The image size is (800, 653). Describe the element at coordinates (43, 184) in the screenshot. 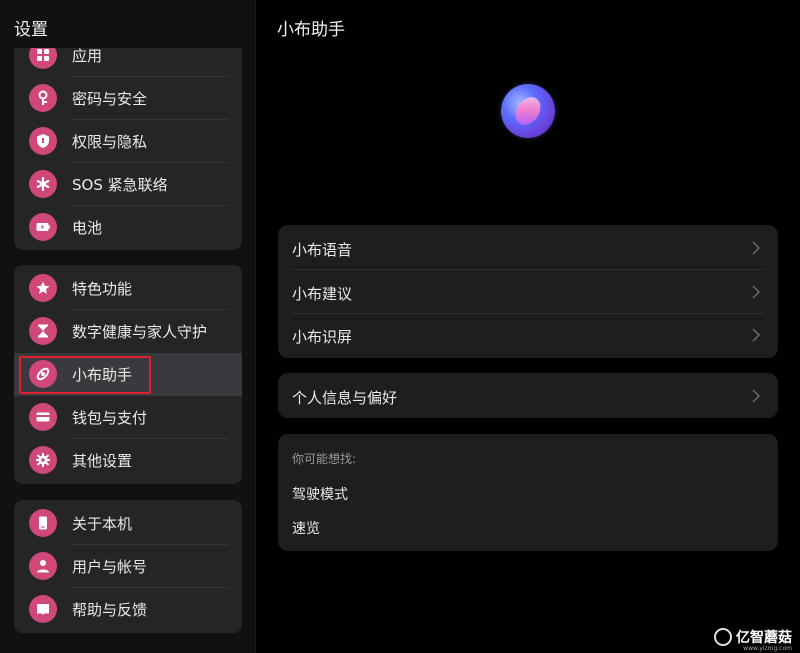

I see `asterisk-icon` at that location.